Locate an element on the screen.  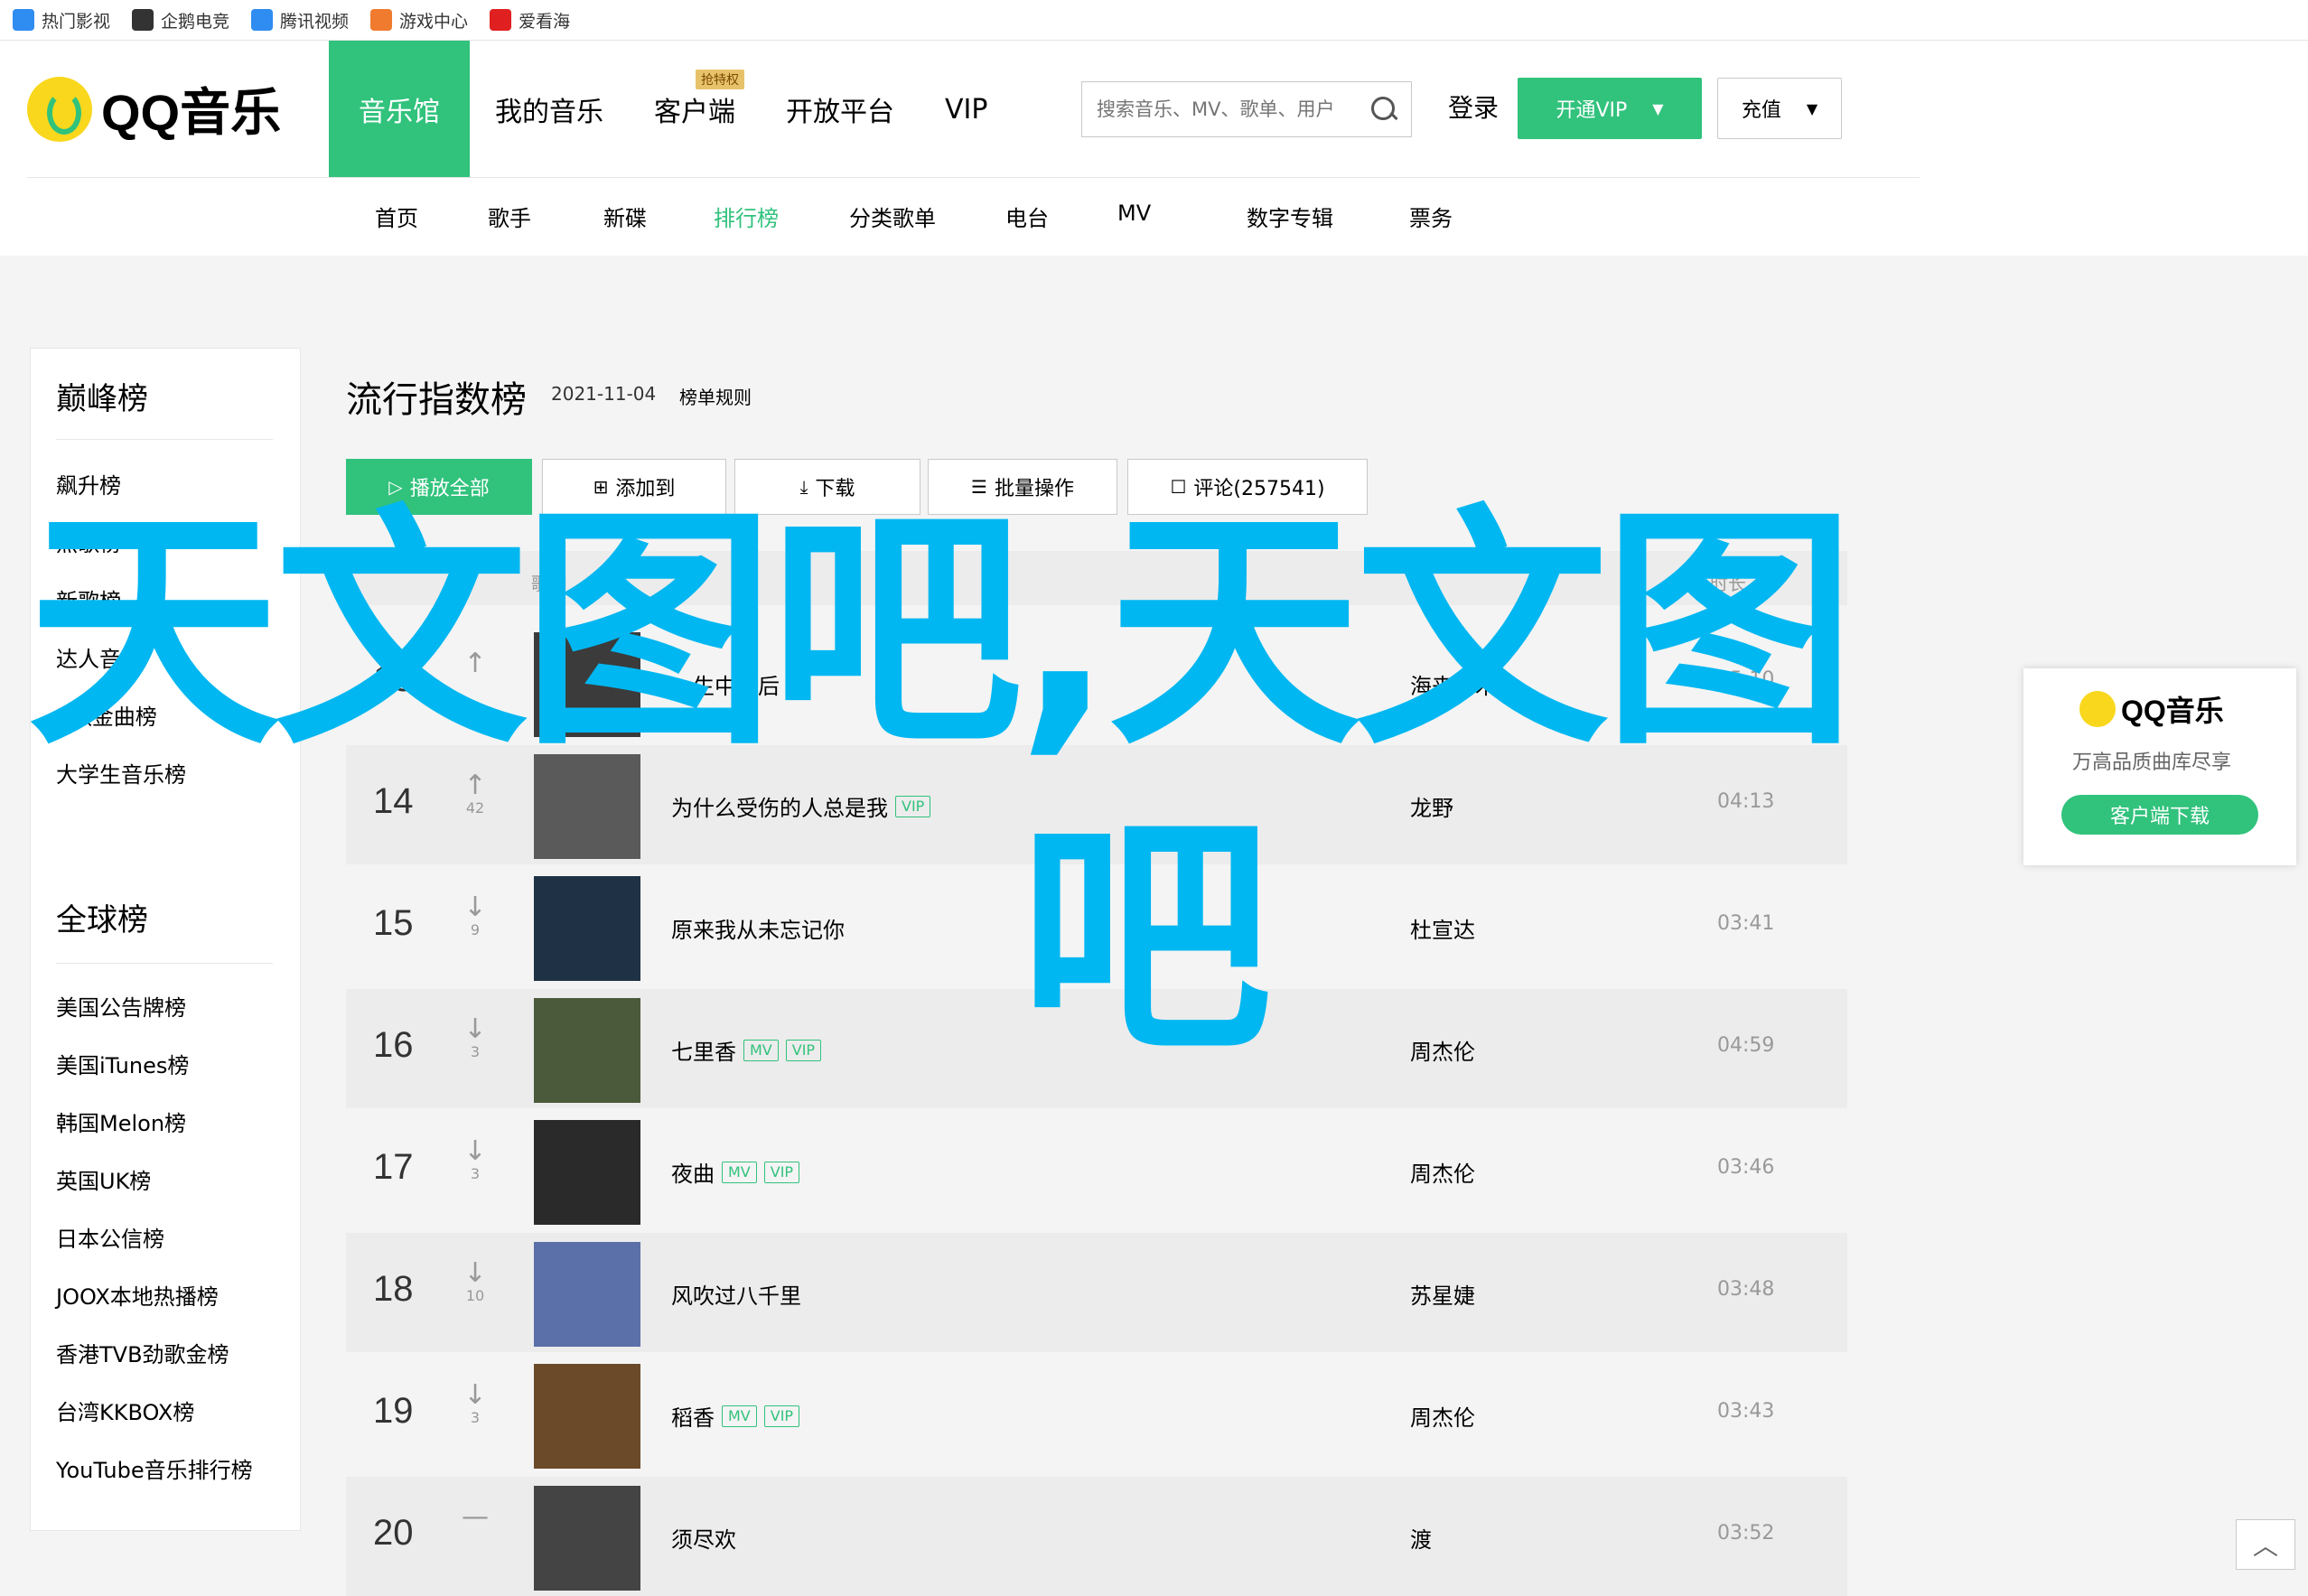
sidebar-divider is located at coordinates (165, 963).